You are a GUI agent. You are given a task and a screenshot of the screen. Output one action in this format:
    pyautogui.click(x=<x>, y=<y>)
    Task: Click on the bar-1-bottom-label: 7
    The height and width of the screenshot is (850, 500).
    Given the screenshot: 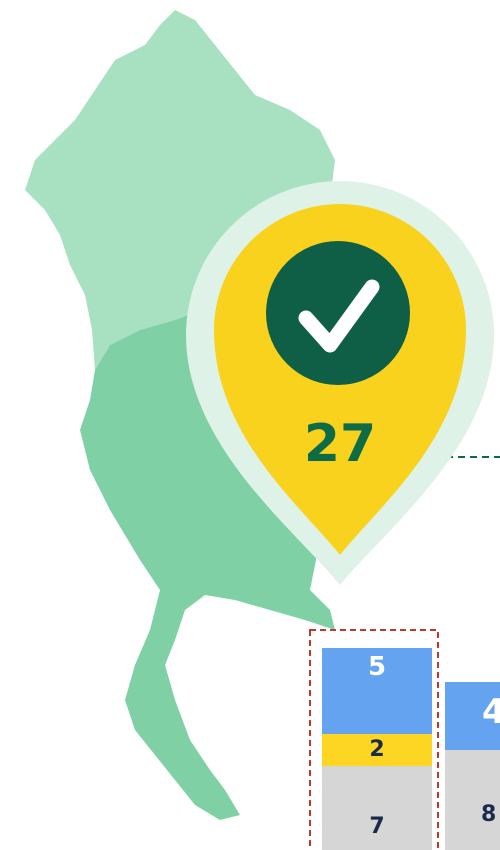 What is the action you would take?
    pyautogui.click(x=377, y=826)
    